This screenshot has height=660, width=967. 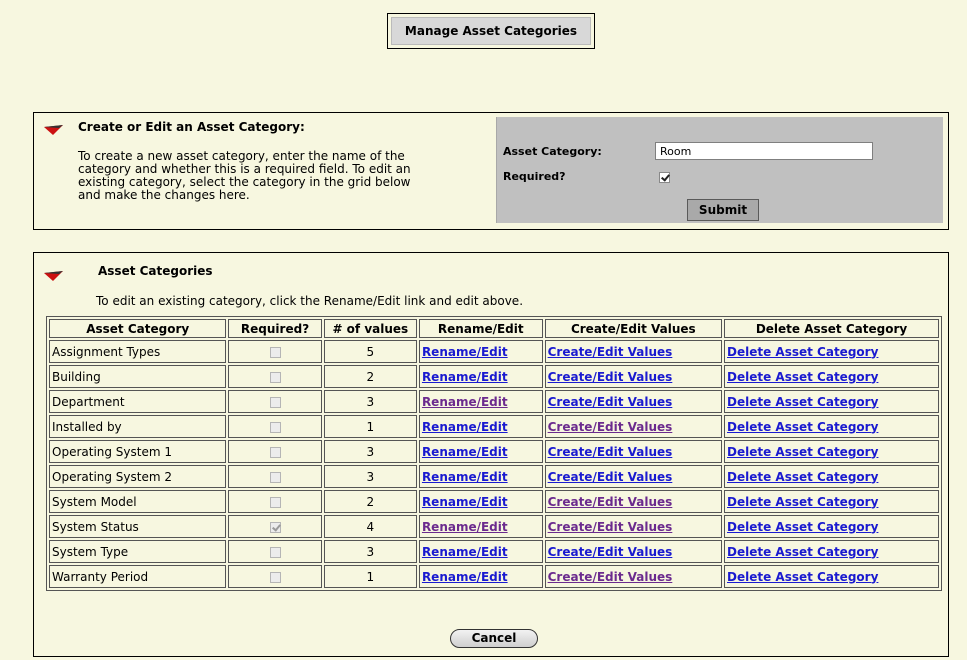 I want to click on asset-category-input, so click(x=764, y=151).